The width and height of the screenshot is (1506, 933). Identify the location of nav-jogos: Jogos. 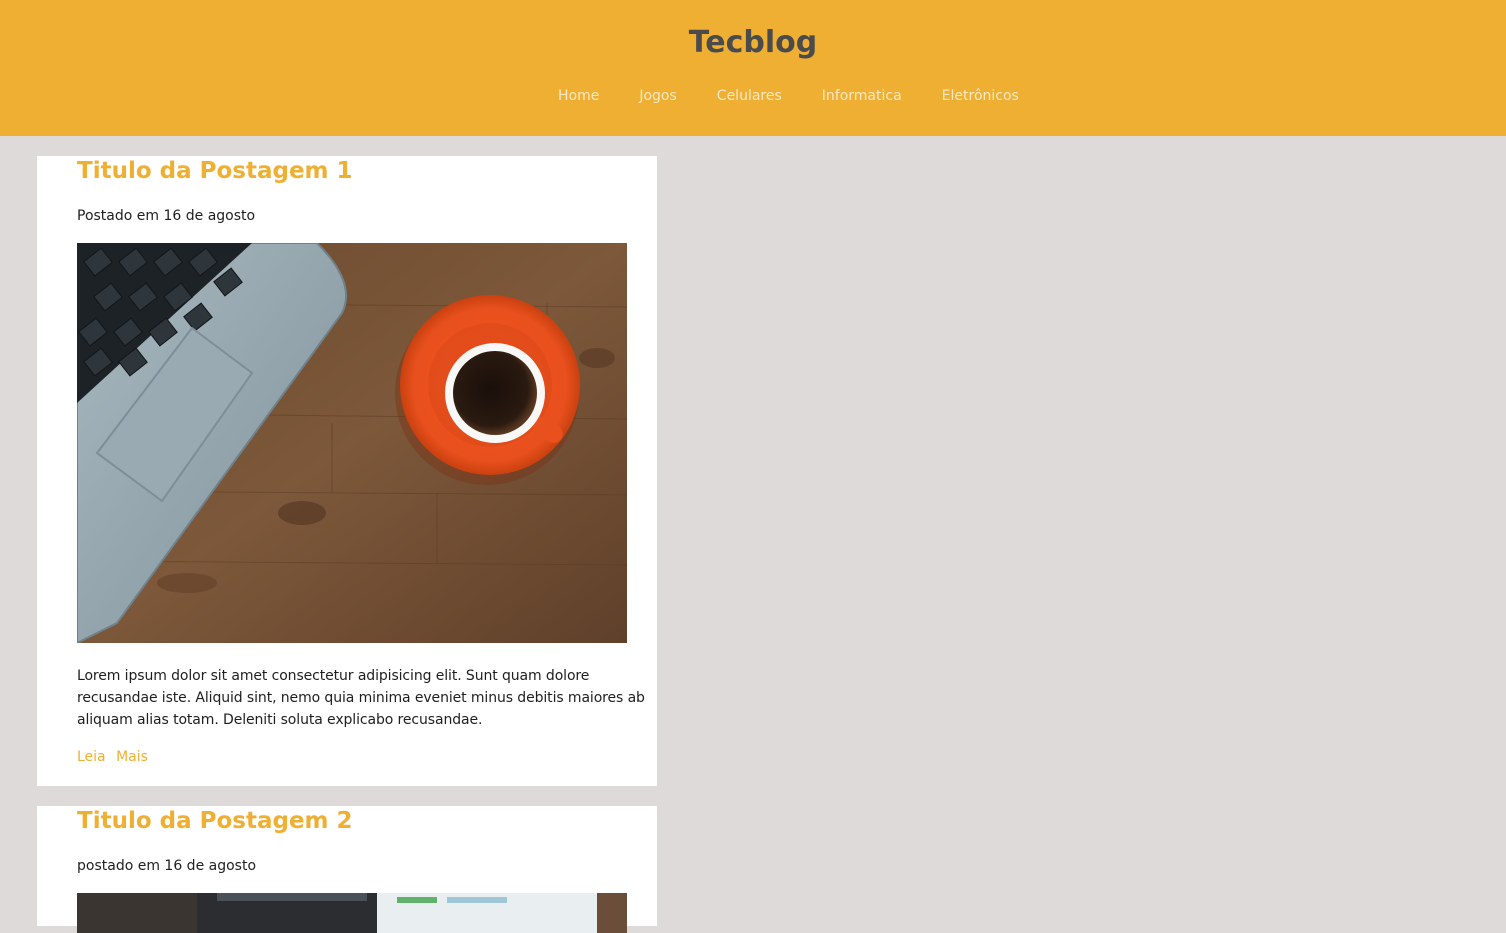
(657, 96).